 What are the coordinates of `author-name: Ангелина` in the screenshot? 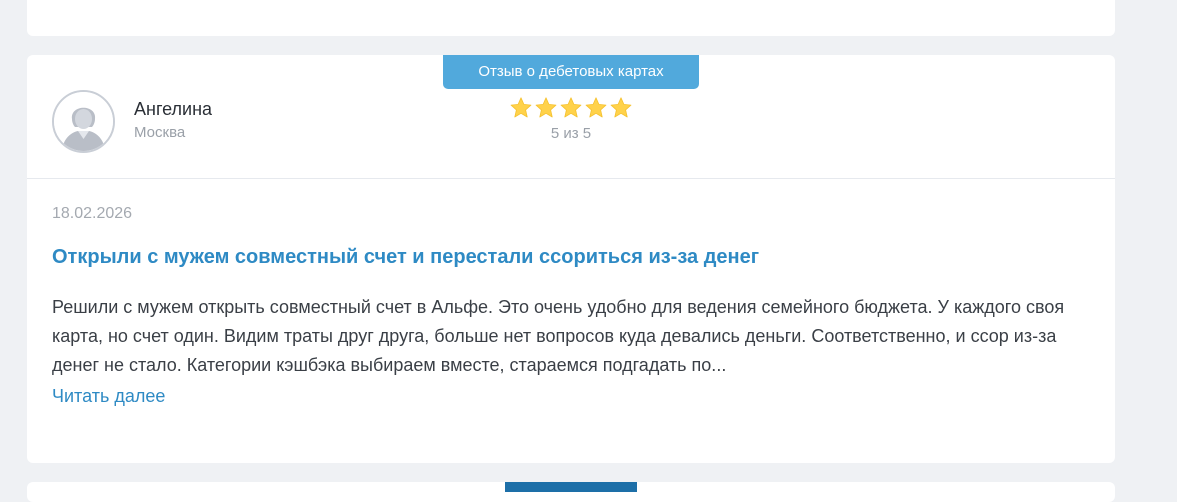 It's located at (173, 109).